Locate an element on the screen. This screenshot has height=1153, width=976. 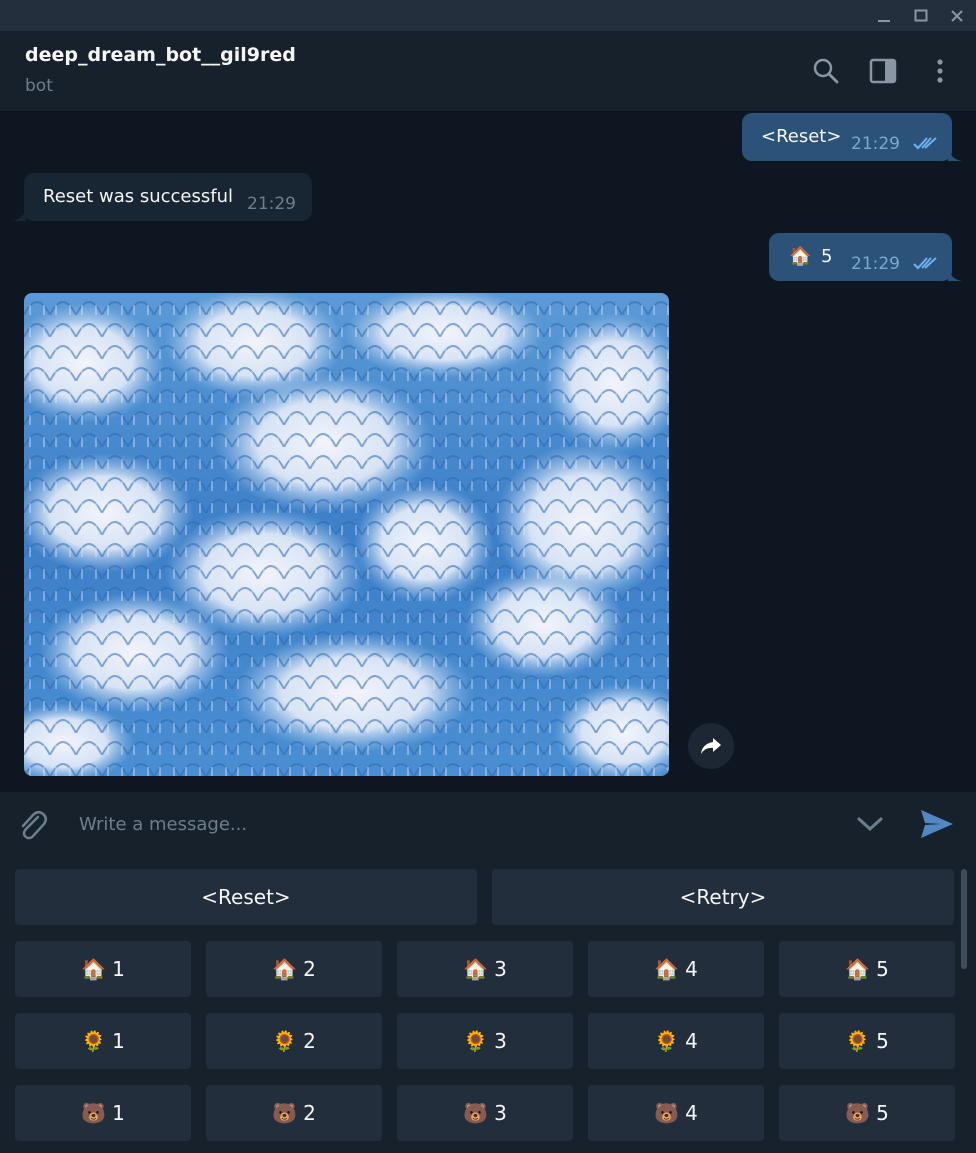
keyboard-house-button: 🏠 5 is located at coordinates (867, 969).